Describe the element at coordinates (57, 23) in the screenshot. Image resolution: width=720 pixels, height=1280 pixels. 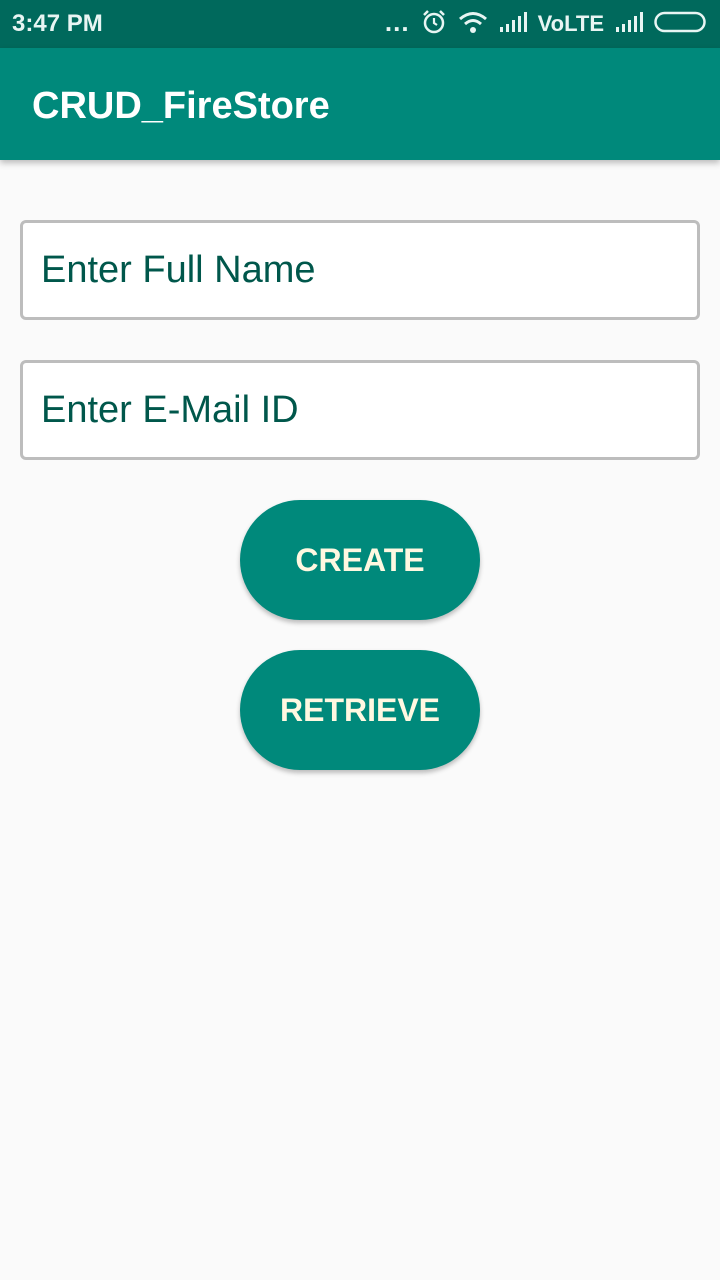
I see `status-time: 3:47 PM` at that location.